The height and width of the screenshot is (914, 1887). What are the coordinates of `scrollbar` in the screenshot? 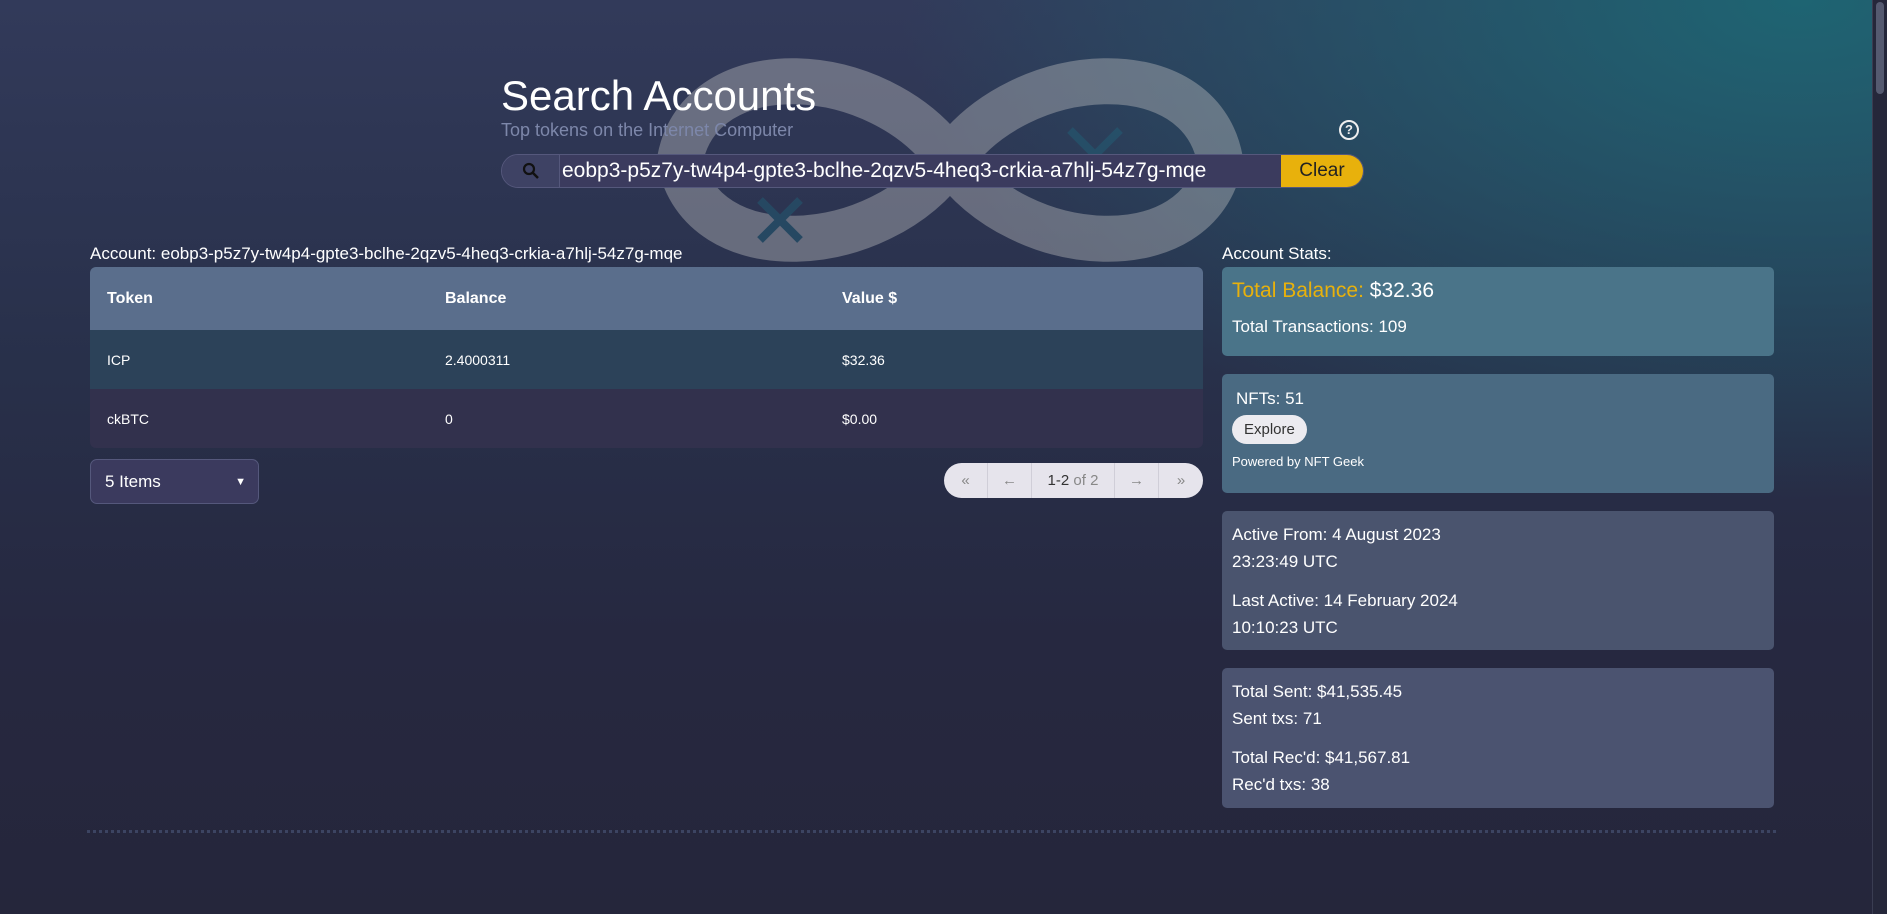 It's located at (1879, 457).